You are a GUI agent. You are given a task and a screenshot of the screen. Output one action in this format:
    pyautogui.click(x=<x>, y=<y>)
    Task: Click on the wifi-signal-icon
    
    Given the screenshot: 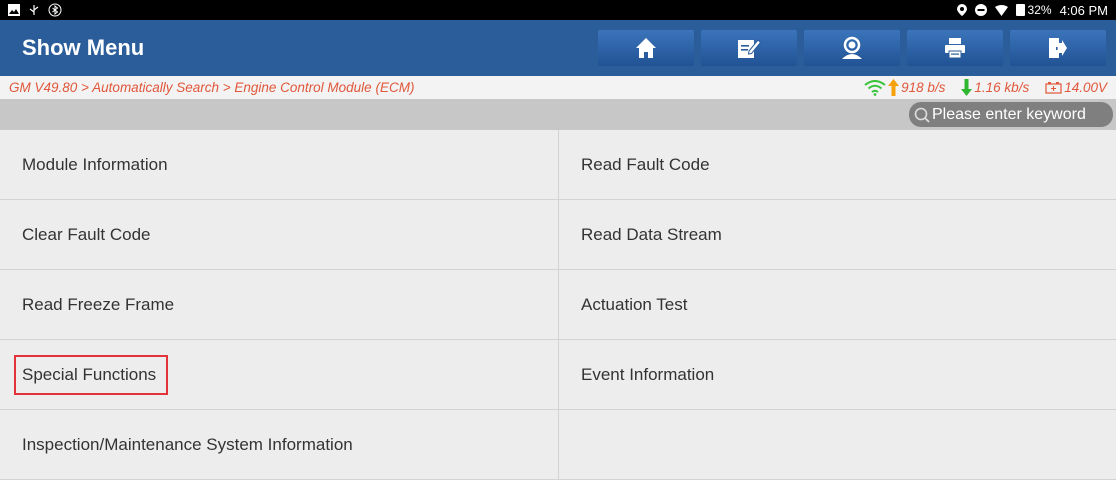 What is the action you would take?
    pyautogui.click(x=875, y=87)
    